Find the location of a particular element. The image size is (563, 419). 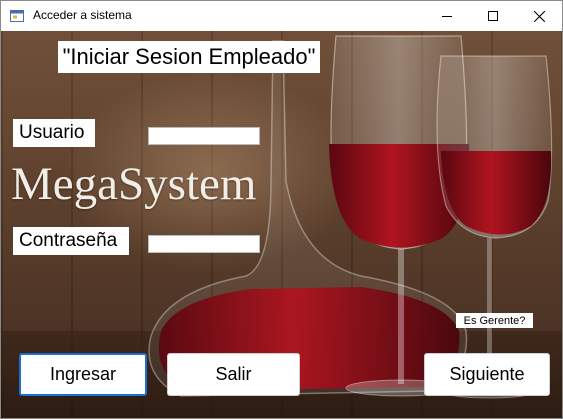

minimize-button is located at coordinates (447, 16).